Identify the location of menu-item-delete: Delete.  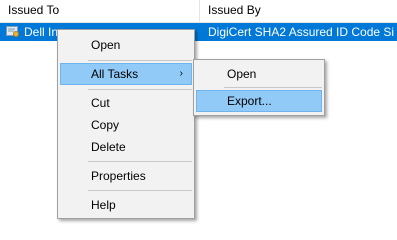
(126, 147).